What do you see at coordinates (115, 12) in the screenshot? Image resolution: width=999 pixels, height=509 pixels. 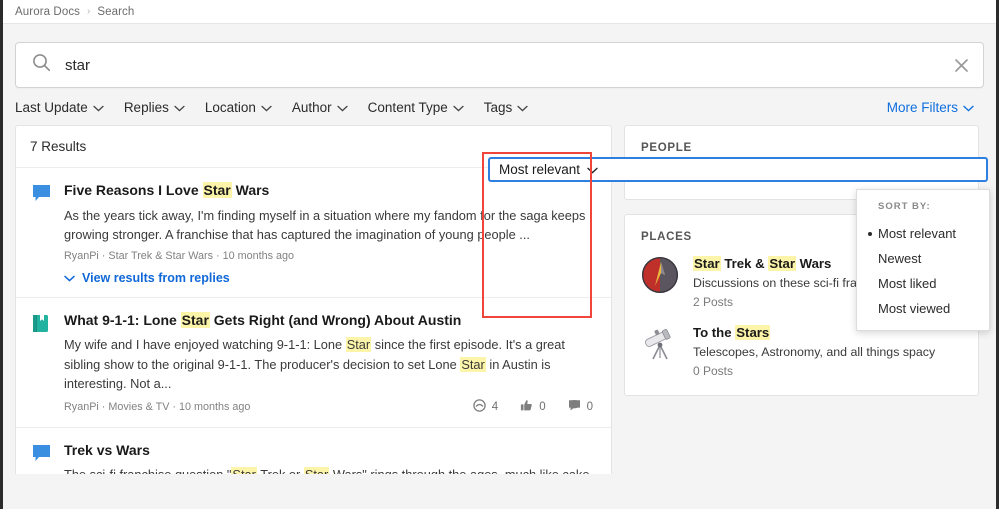 I see `breadcrumb-current: Search` at bounding box center [115, 12].